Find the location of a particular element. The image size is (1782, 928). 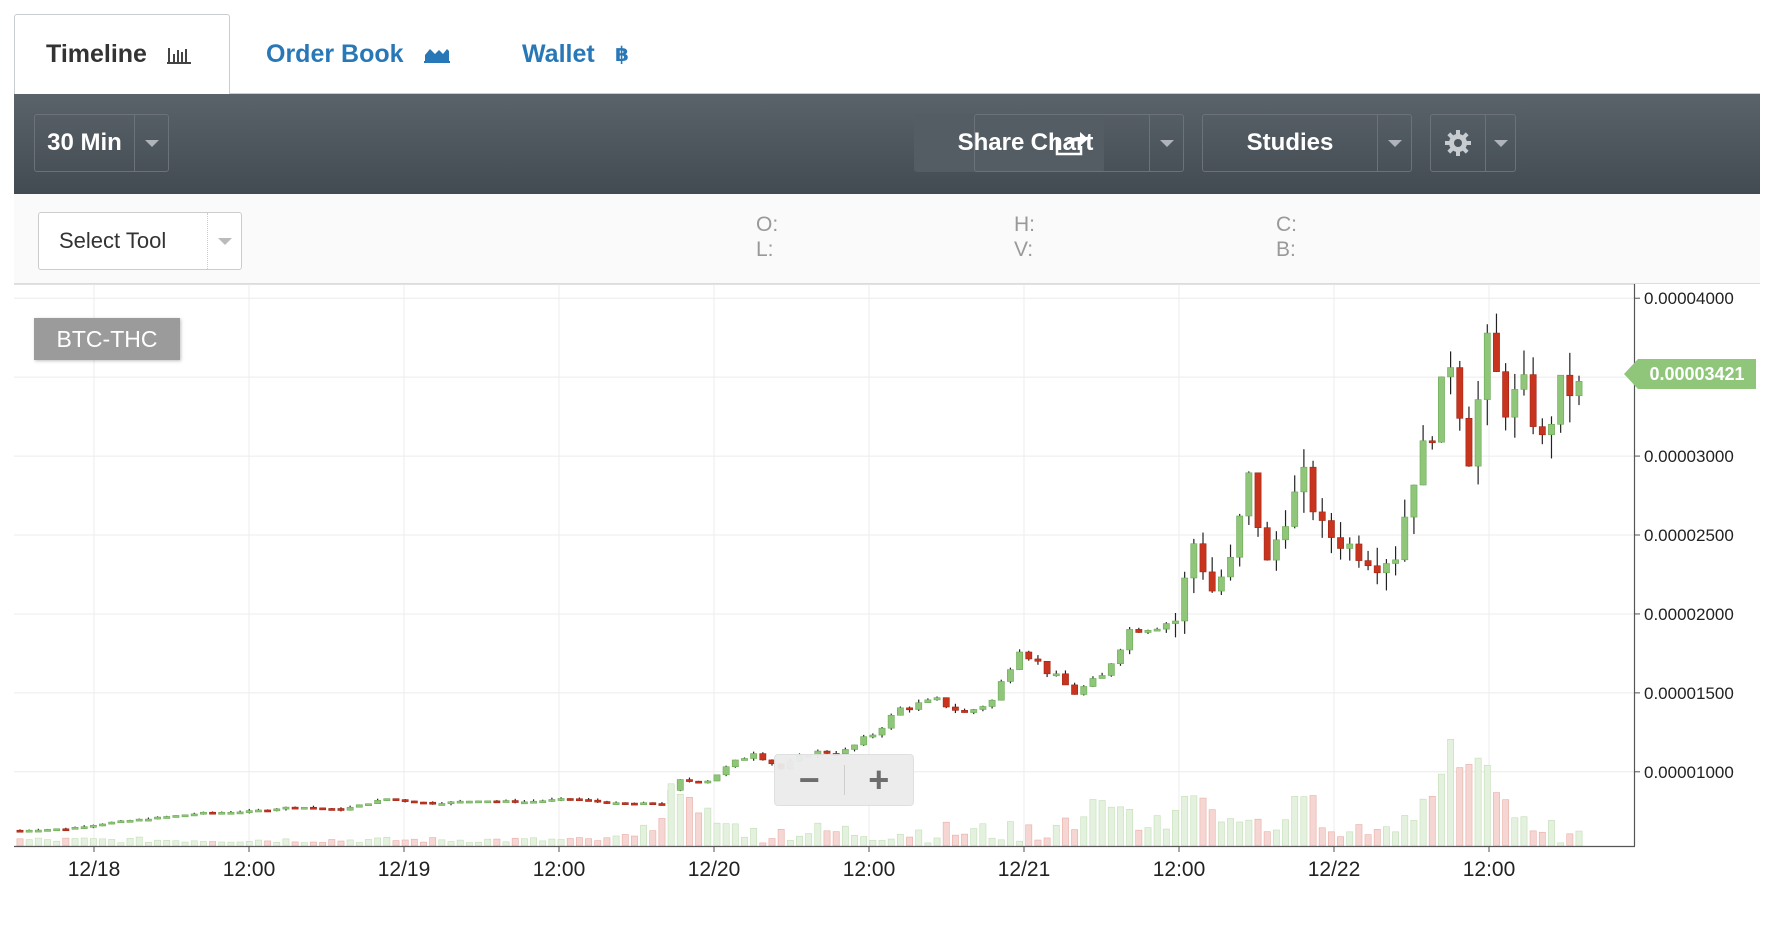

select-tool-dropdown: Select Tool is located at coordinates (140, 241).